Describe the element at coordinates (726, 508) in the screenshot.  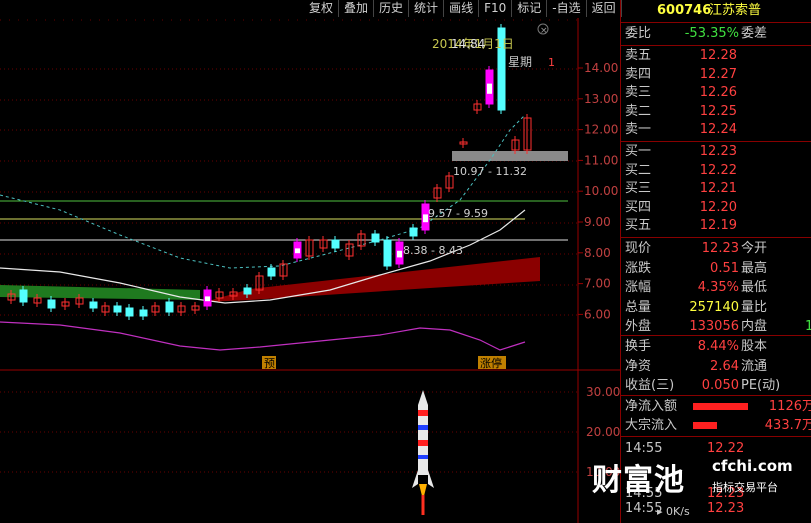
I see `tick-price: 12.23` at that location.